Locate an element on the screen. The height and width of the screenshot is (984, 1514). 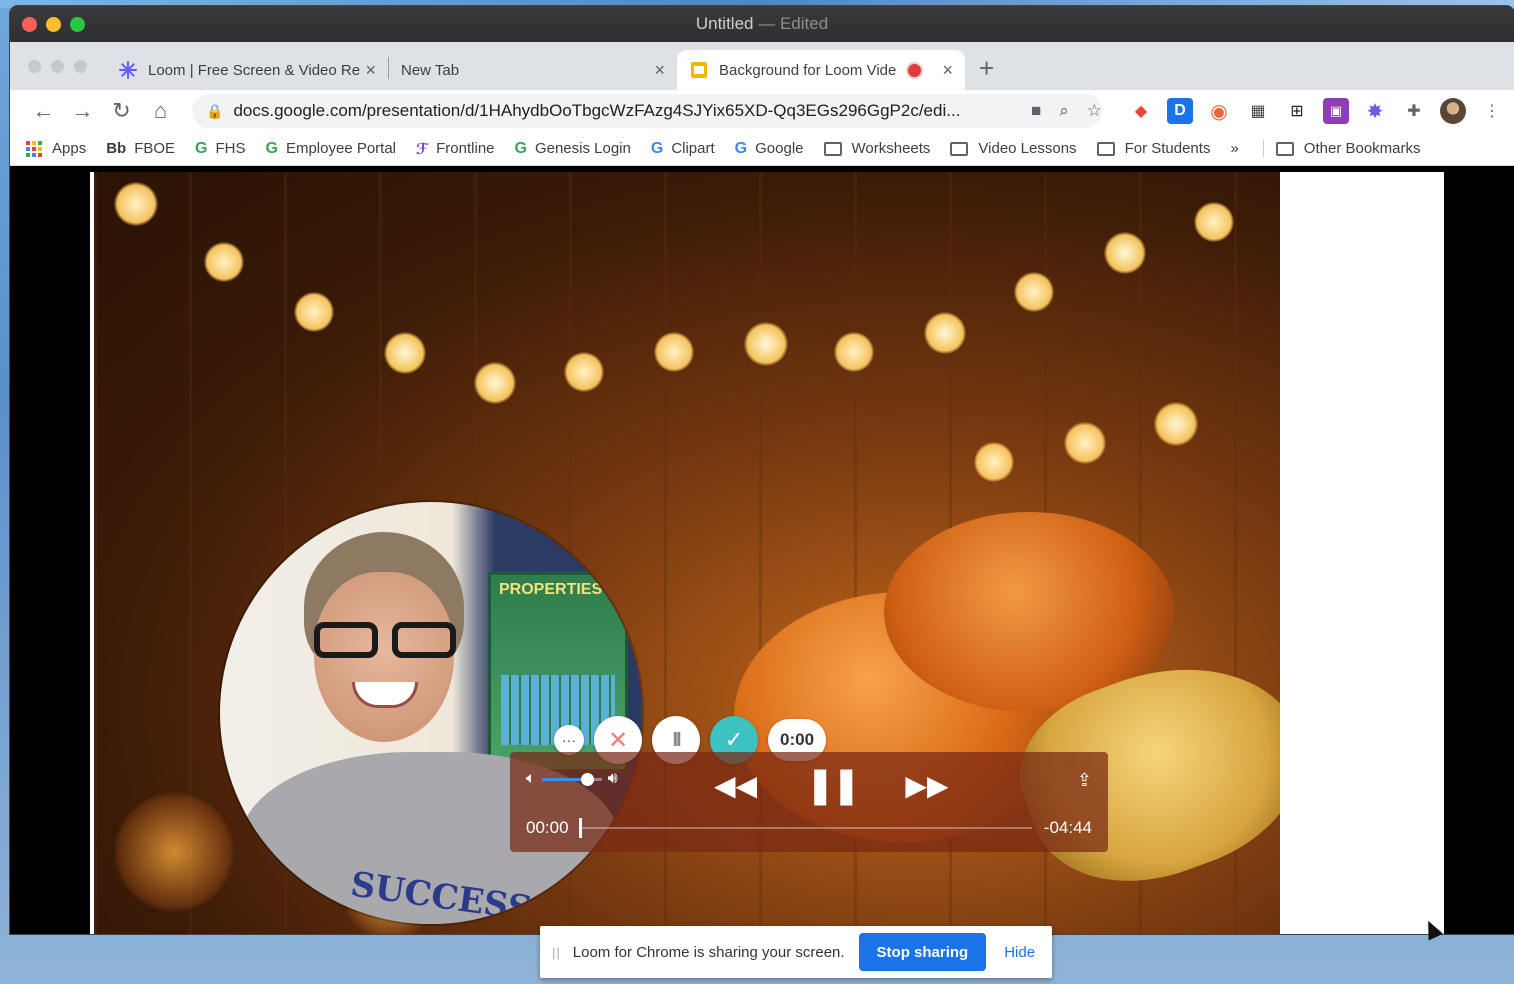
new-tab-button: + is located at coordinates (986, 68).